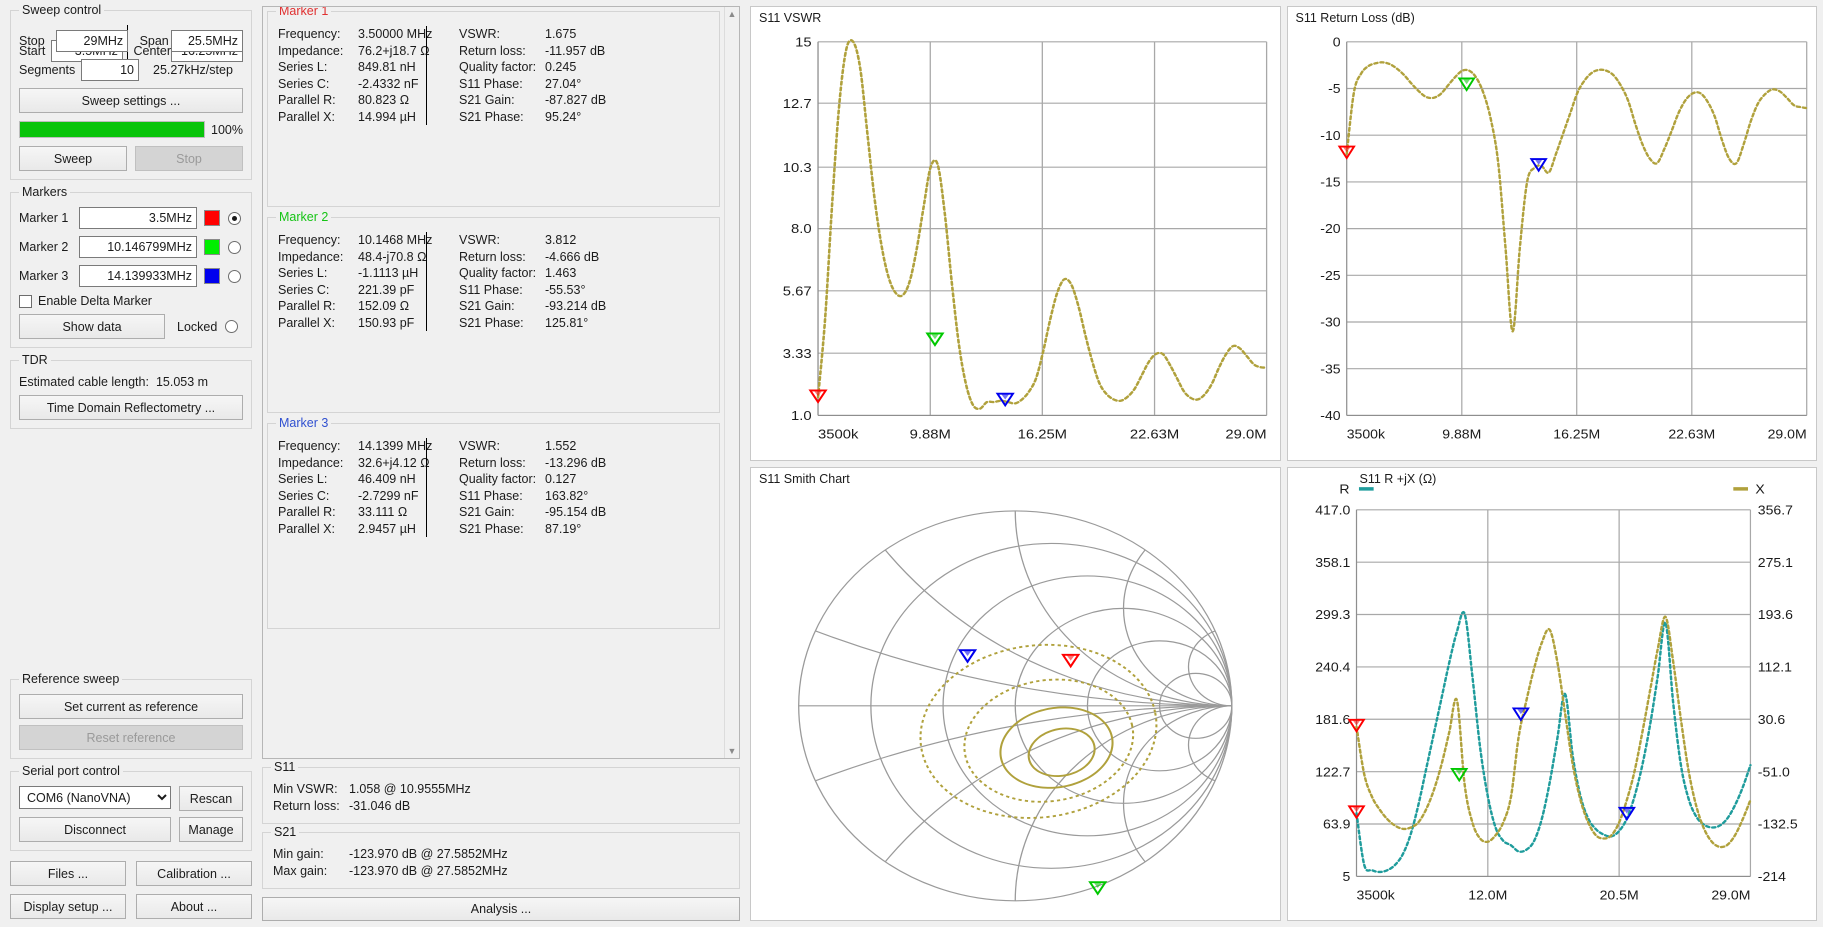 This screenshot has width=1823, height=927. Describe the element at coordinates (352, 84) in the screenshot. I see `marker-detail-row: Series C: -2.4332 nF` at that location.